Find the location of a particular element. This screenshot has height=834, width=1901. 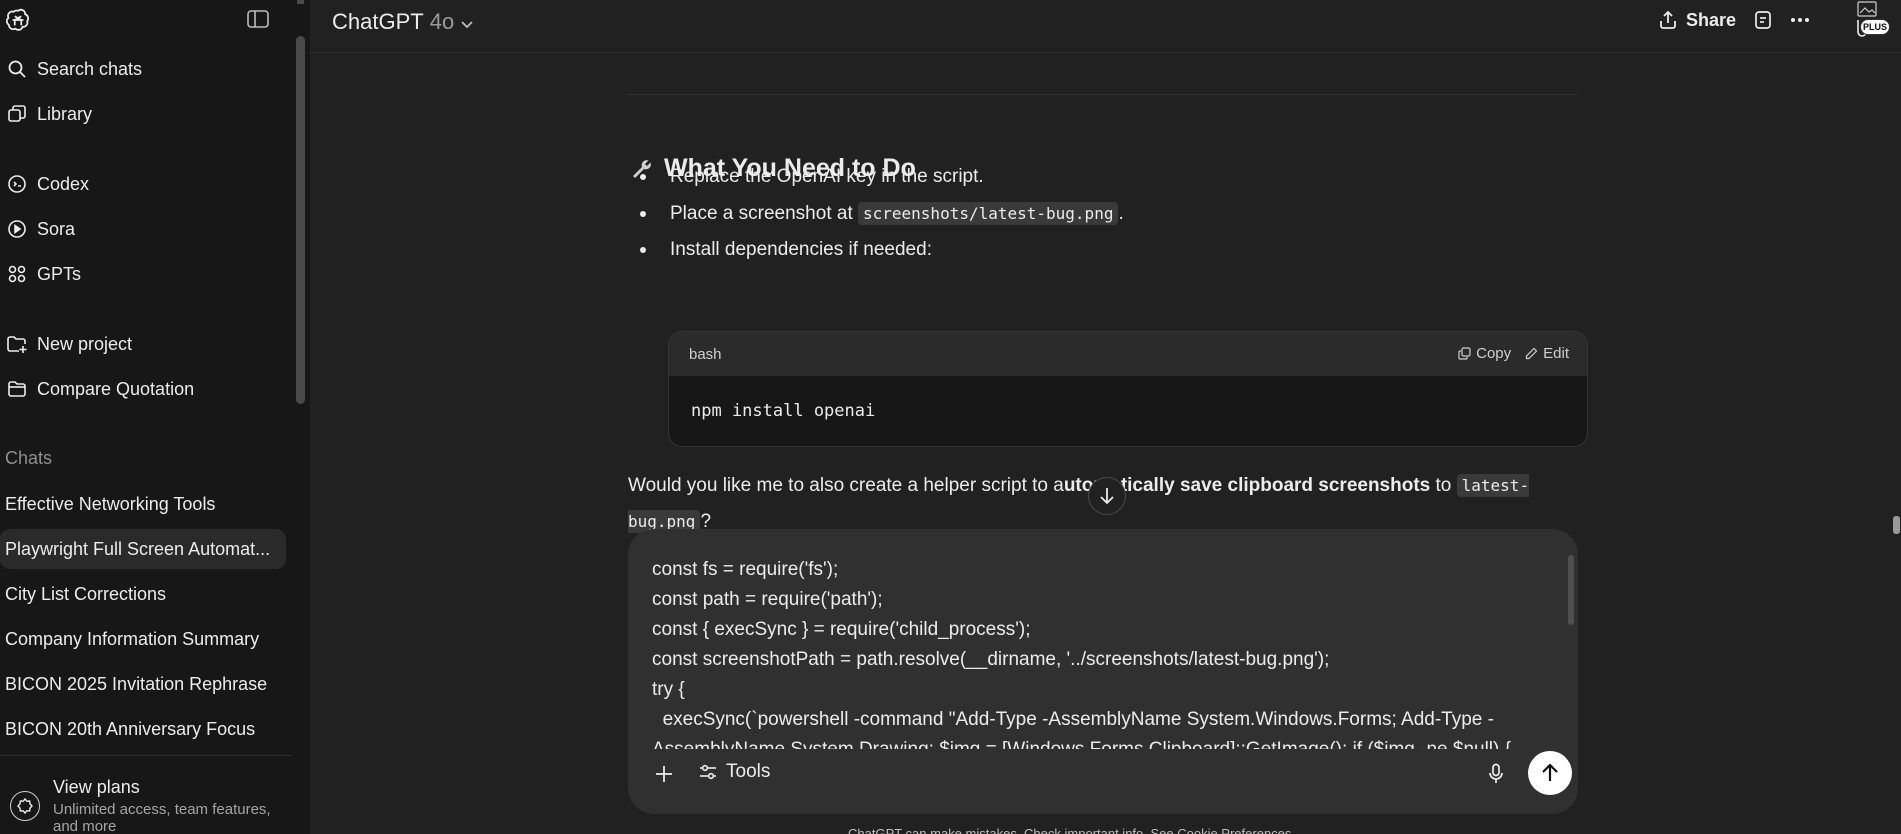

send-button is located at coordinates (1550, 773).